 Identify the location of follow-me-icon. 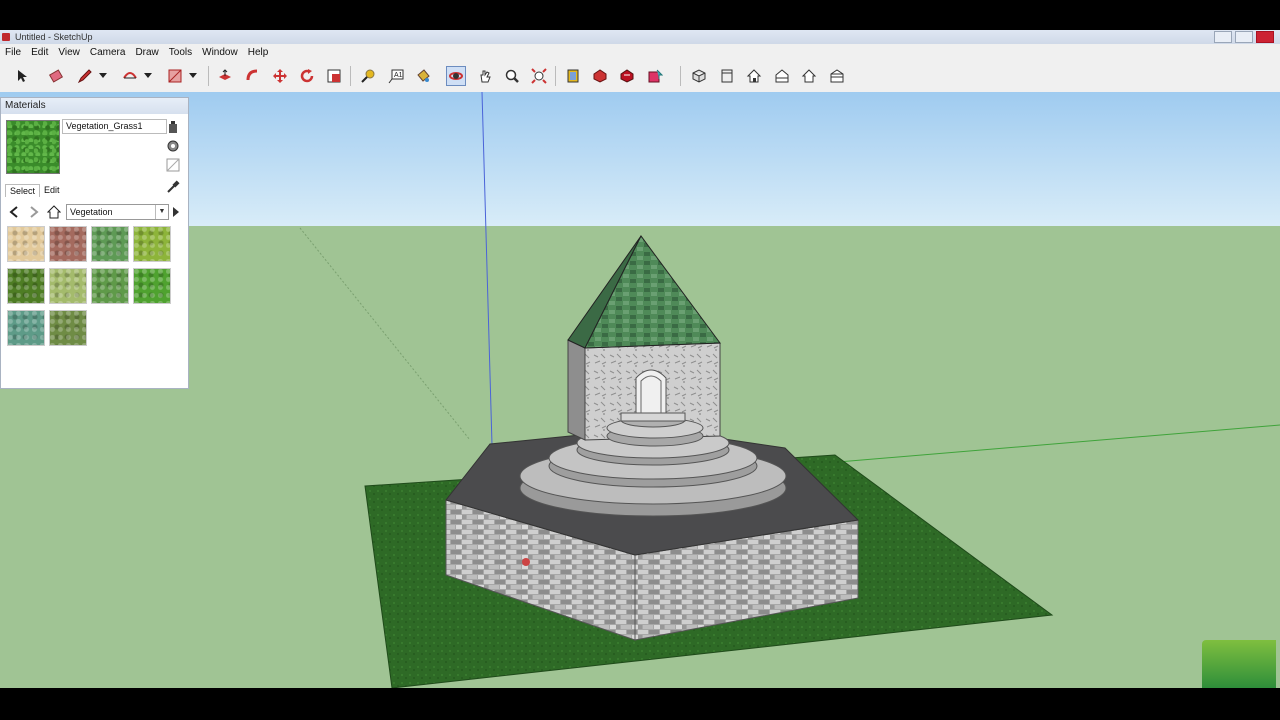
(253, 76).